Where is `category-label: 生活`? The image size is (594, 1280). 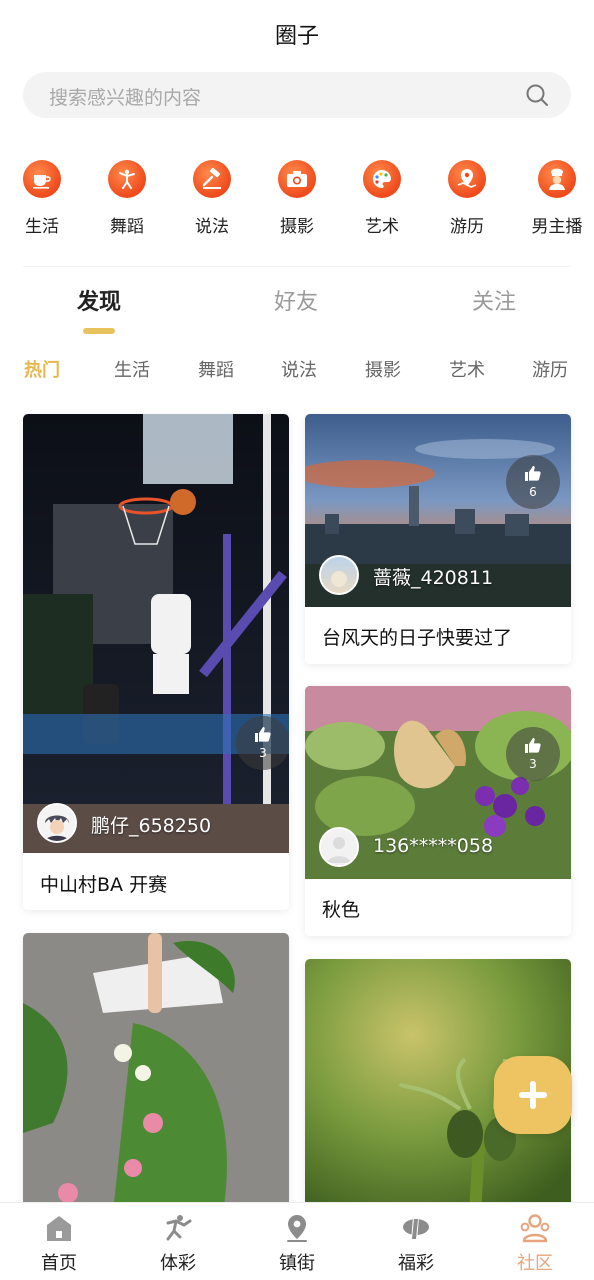 category-label: 生活 is located at coordinates (42, 227).